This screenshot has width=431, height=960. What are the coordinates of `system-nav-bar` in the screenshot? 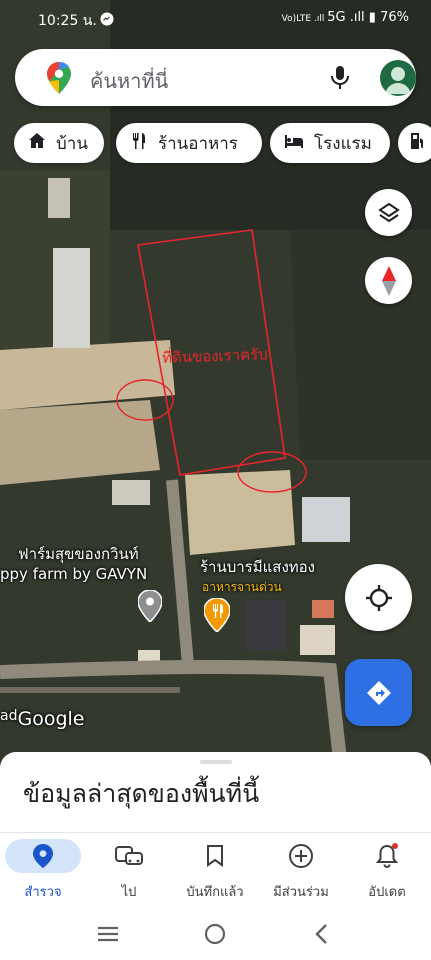 It's located at (215, 933).